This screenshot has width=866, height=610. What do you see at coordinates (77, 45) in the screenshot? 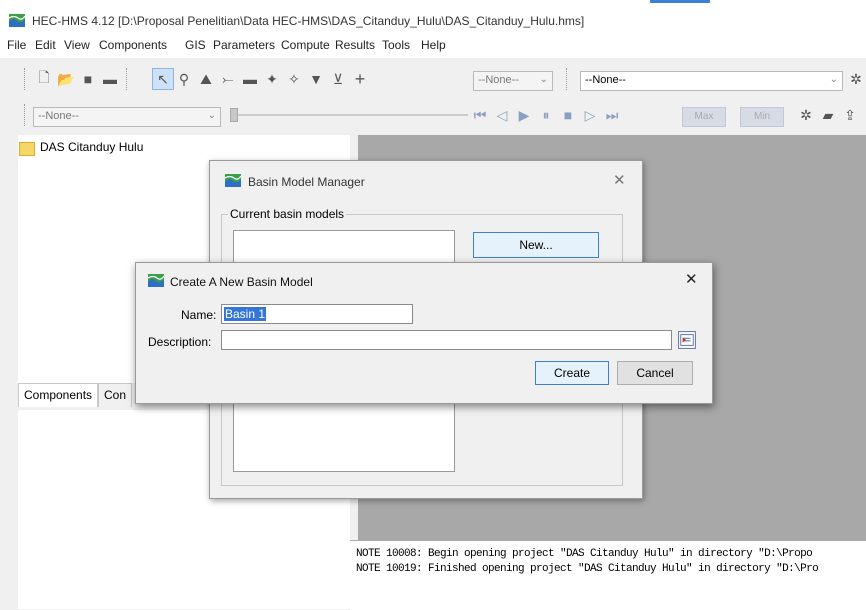
I see `menu-view: View` at bounding box center [77, 45].